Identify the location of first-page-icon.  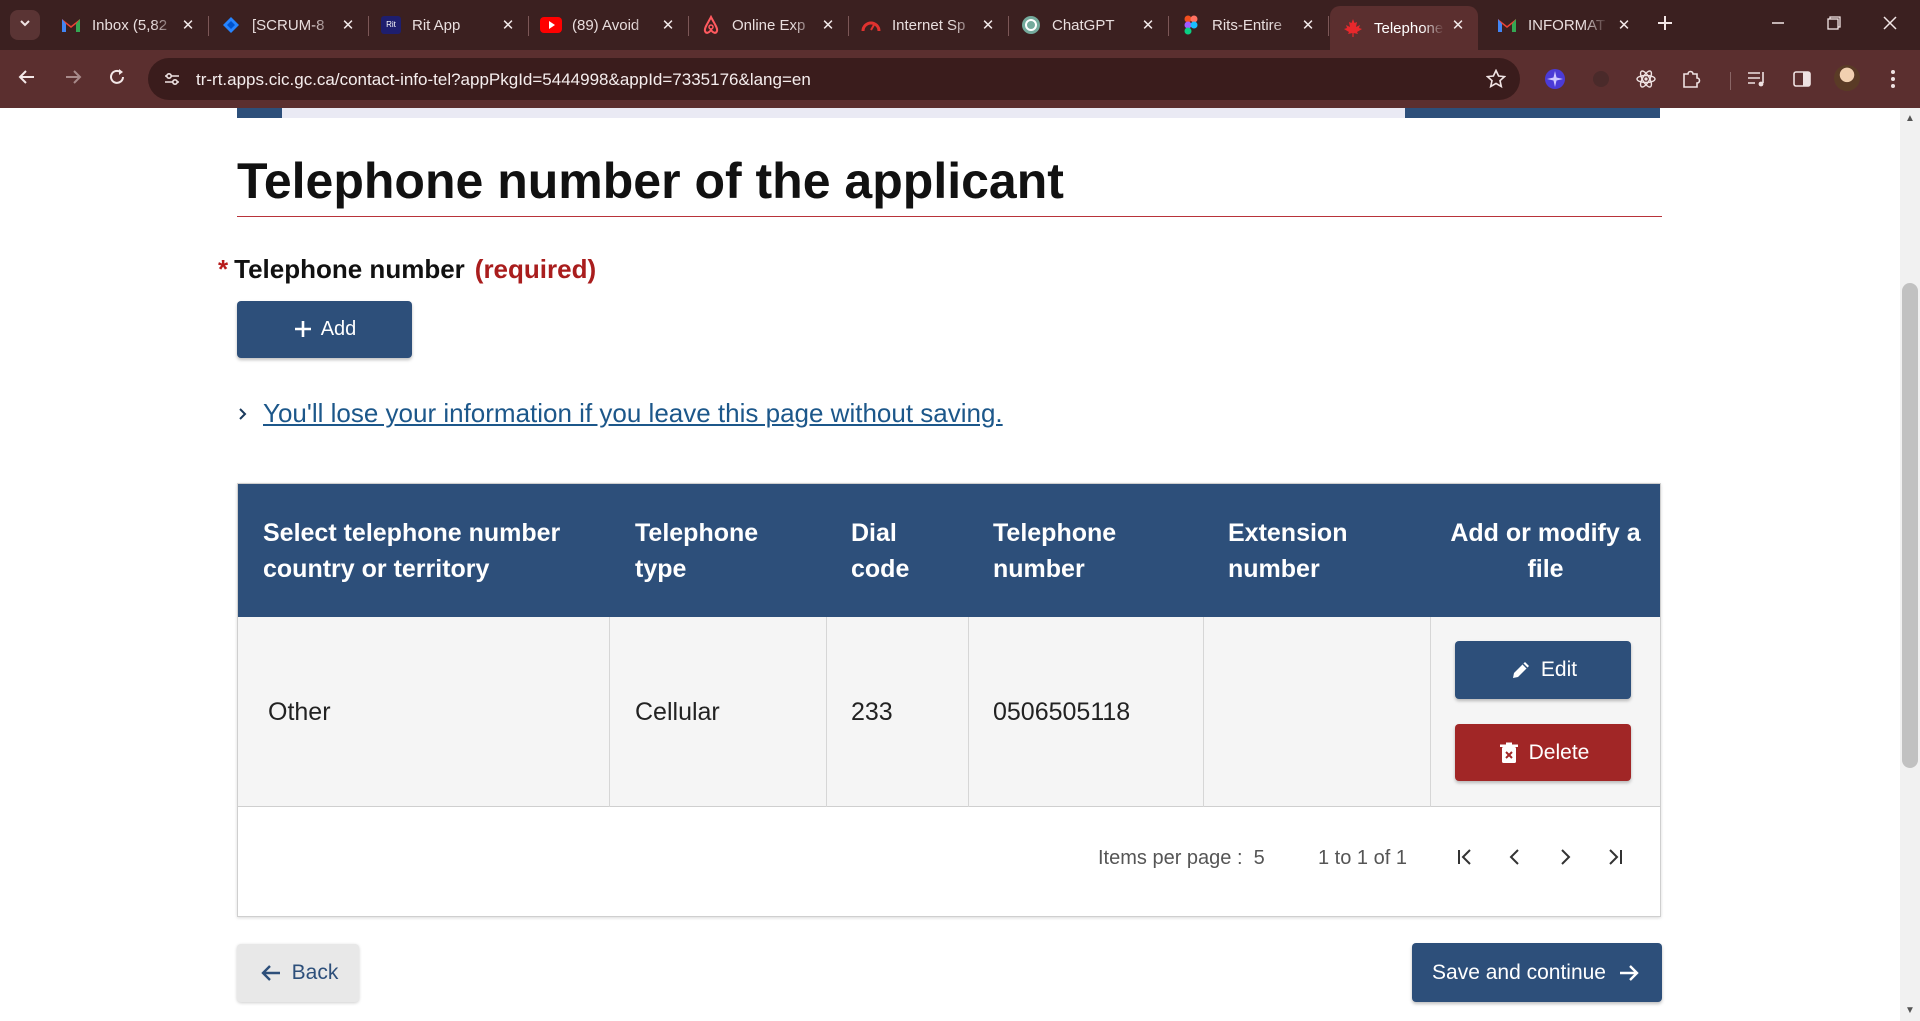
(1465, 859).